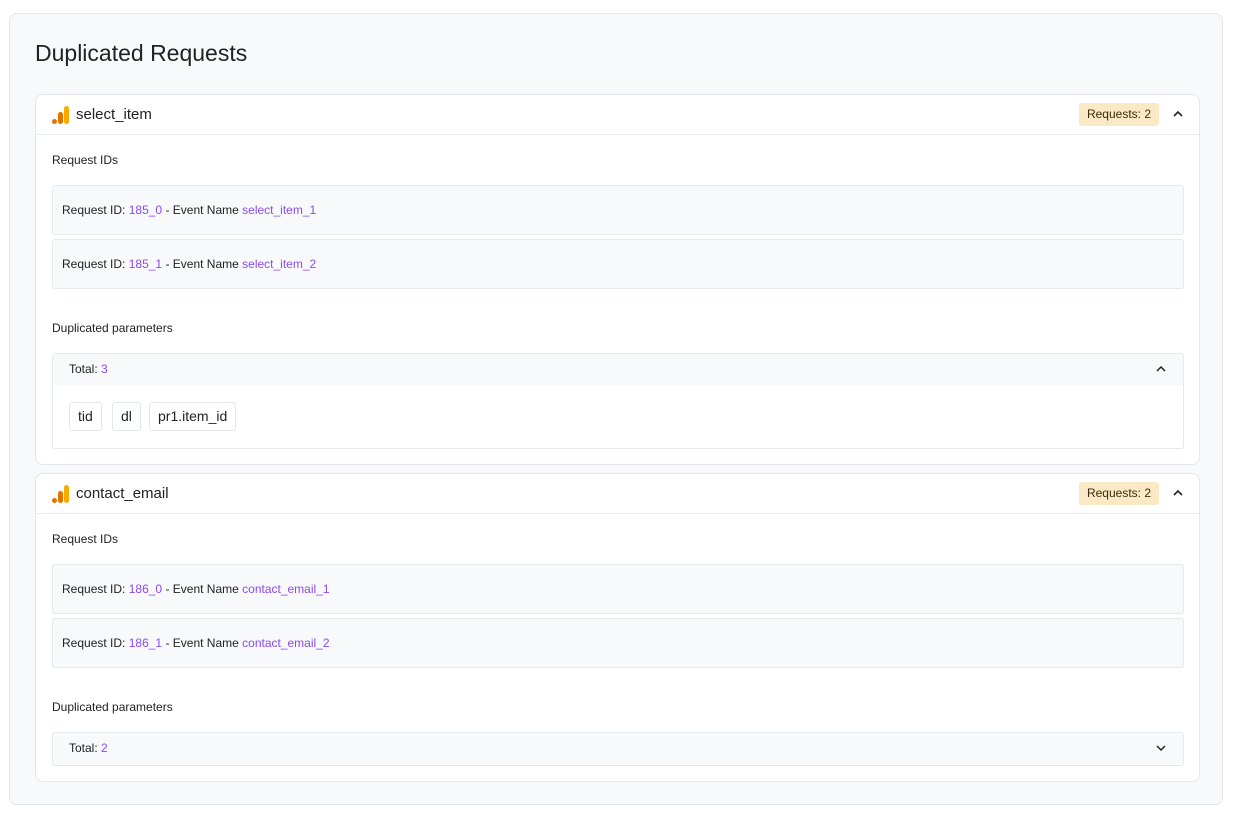  Describe the element at coordinates (85, 416) in the screenshot. I see `param-chip: tid` at that location.